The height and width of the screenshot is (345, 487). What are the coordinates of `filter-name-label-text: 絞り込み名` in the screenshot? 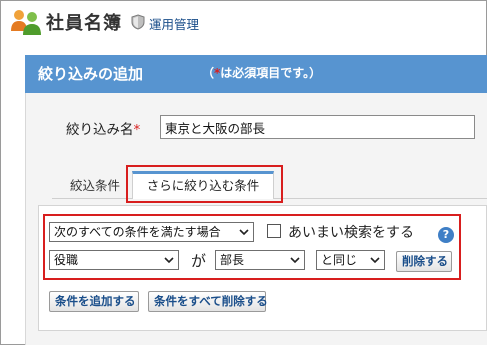 It's located at (100, 130).